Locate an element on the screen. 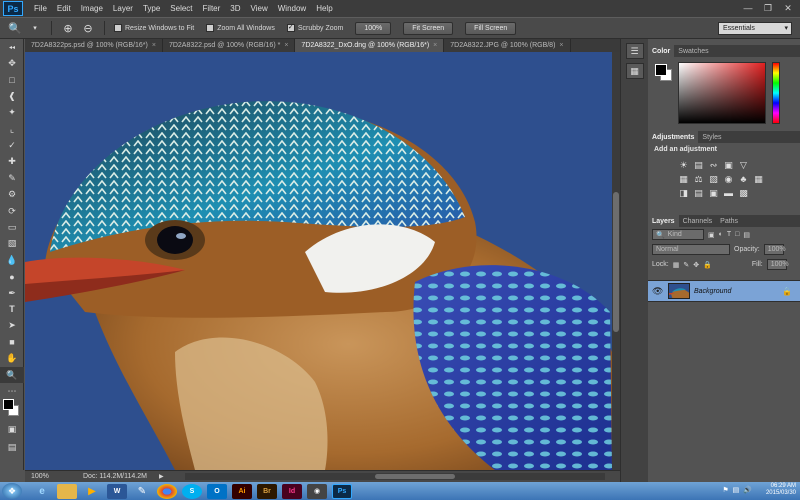 Image resolution: width=800 pixels, height=500 pixels. horizontal-scrollbar is located at coordinates (395, 476).